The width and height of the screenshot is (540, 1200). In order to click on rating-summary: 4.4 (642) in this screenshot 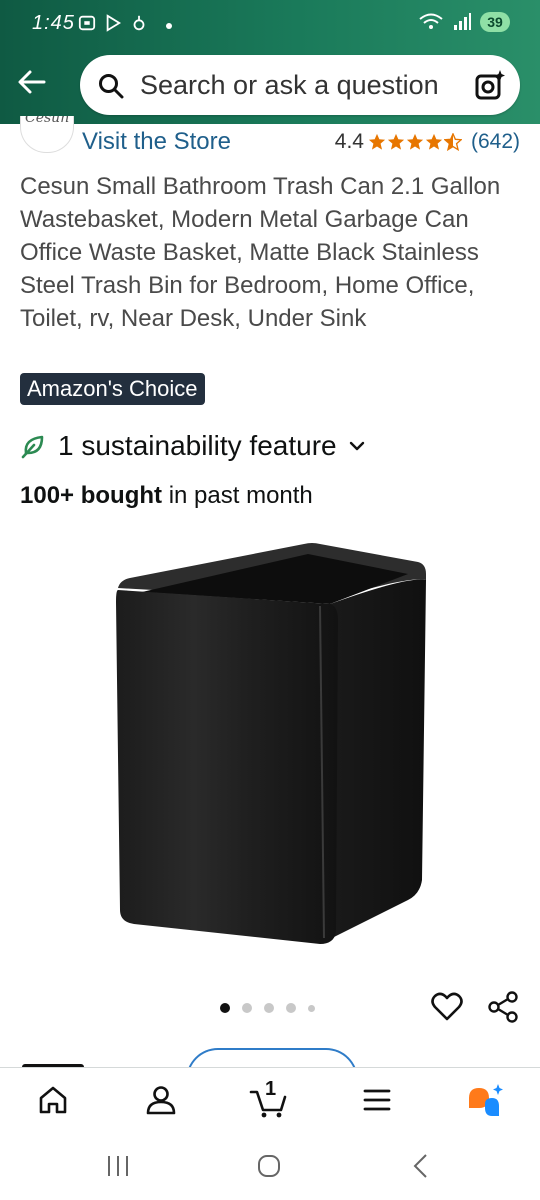, I will do `click(427, 142)`.